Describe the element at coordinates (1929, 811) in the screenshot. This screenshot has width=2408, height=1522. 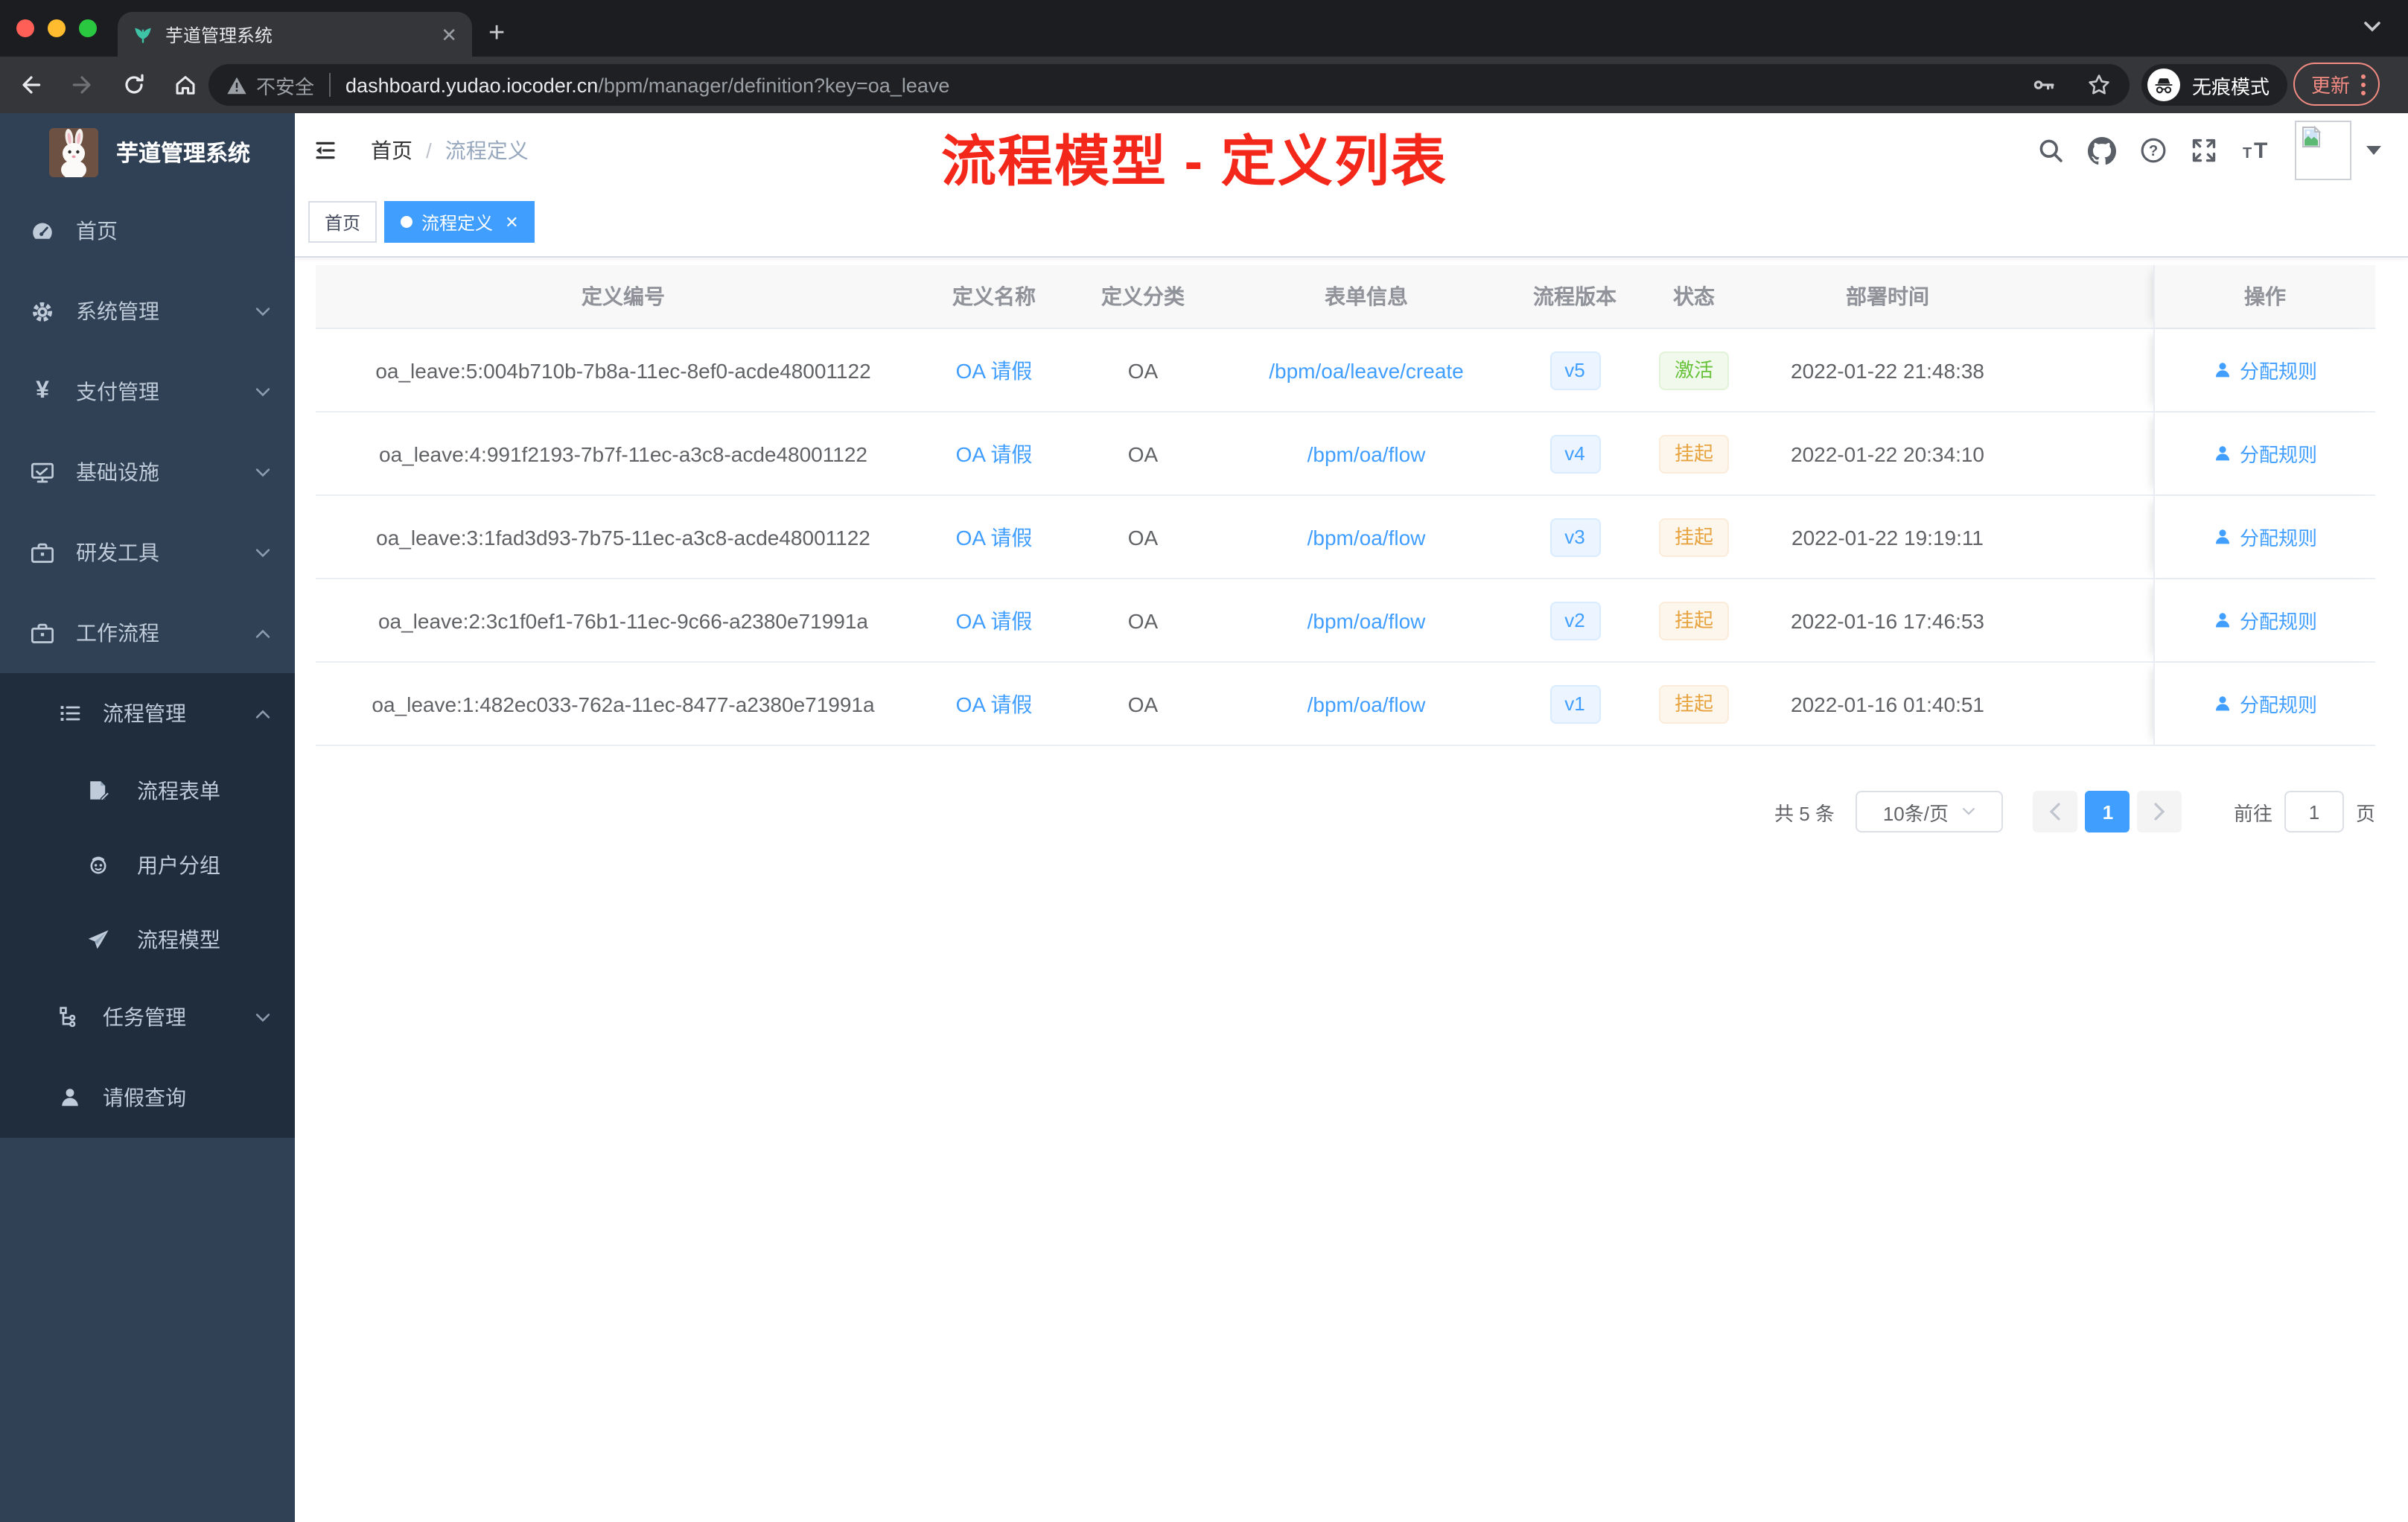
I see `page-size-select: 10条/页` at that location.